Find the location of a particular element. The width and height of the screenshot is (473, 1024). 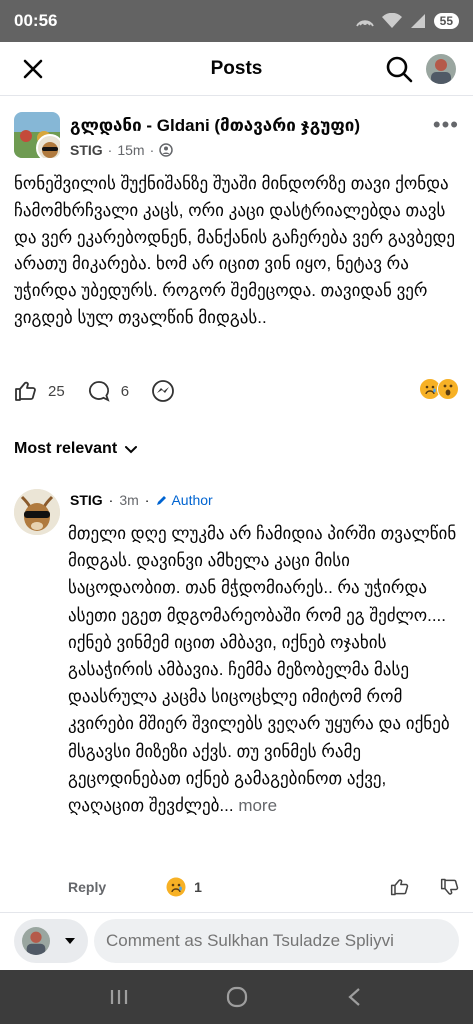

comment-footer: Reply 1 is located at coordinates (264, 887).